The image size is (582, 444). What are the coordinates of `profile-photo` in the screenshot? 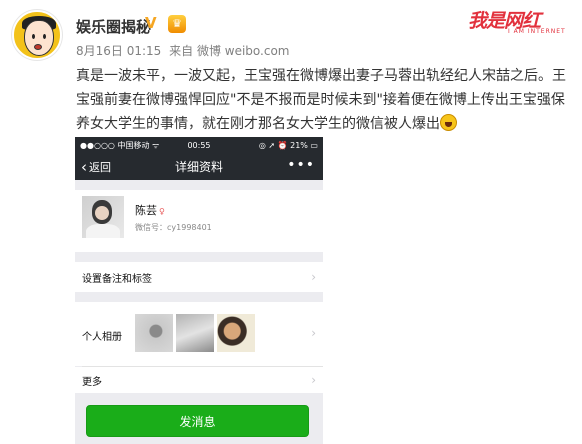 It's located at (103, 217).